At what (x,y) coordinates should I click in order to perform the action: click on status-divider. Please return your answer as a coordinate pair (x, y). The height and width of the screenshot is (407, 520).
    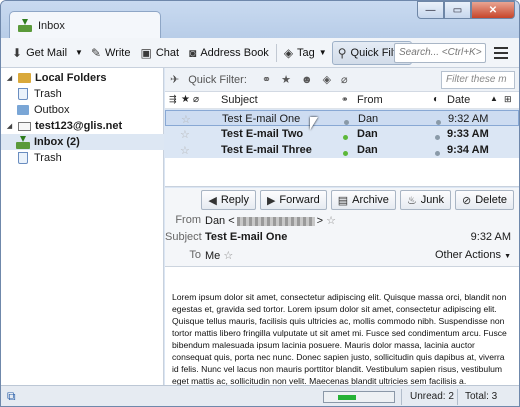
    Looking at the image, I should click on (457, 397).